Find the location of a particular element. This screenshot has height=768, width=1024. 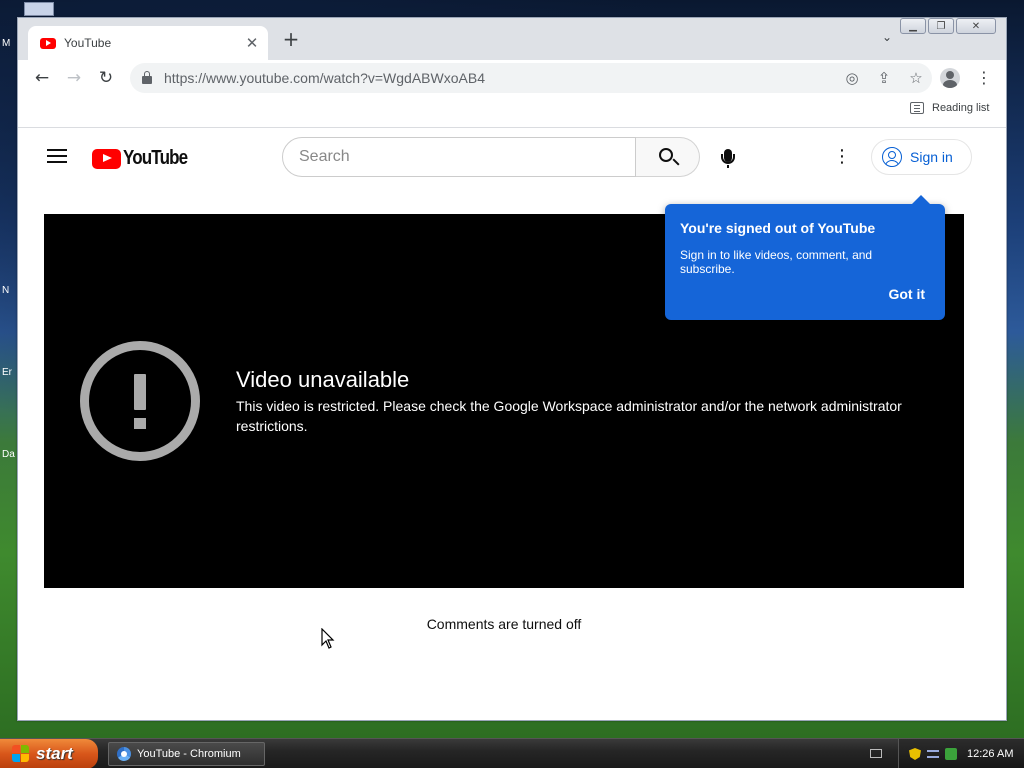

reading-list-icon is located at coordinates (917, 108).